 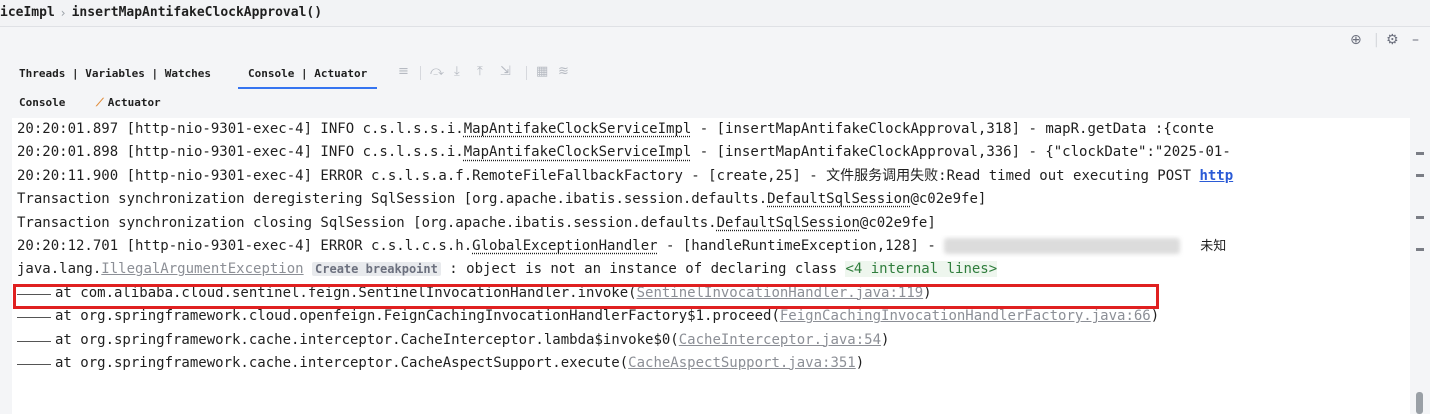 What do you see at coordinates (437, 71) in the screenshot?
I see `step-over-icon: ⤼` at bounding box center [437, 71].